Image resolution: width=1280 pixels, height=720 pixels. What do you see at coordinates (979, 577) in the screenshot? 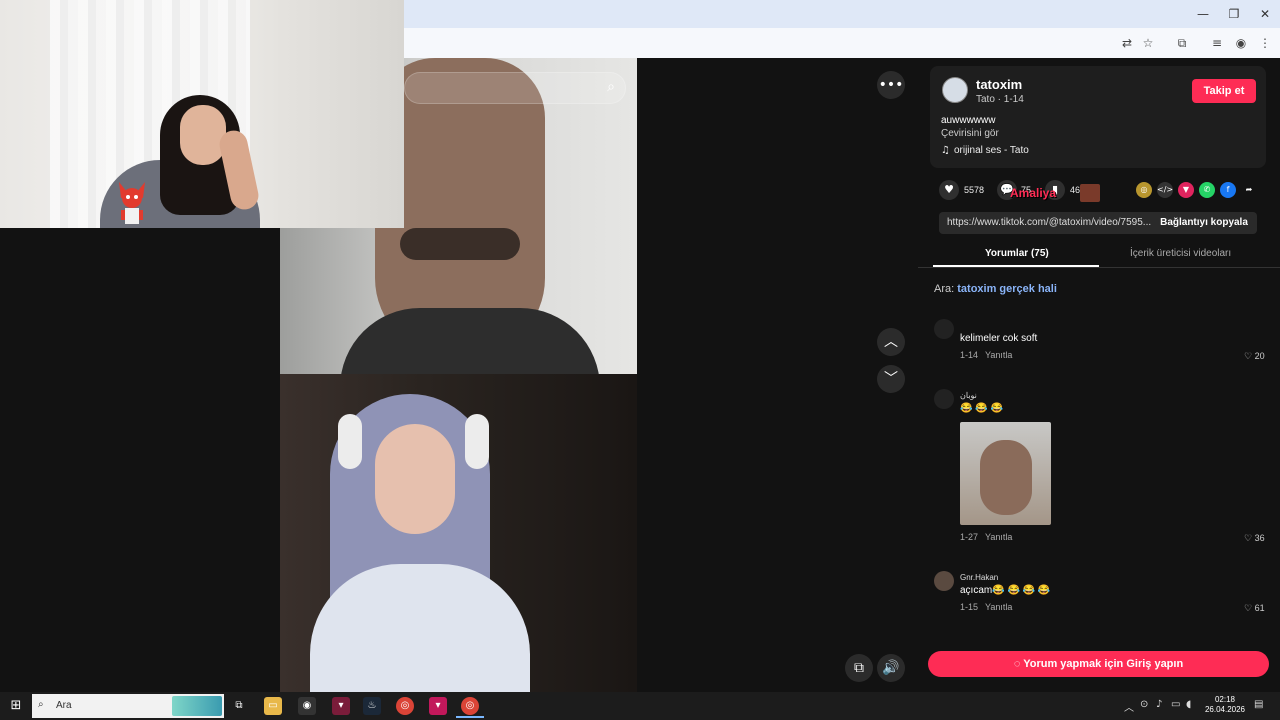
I see `comment-author: Gnr.Hakan` at bounding box center [979, 577].